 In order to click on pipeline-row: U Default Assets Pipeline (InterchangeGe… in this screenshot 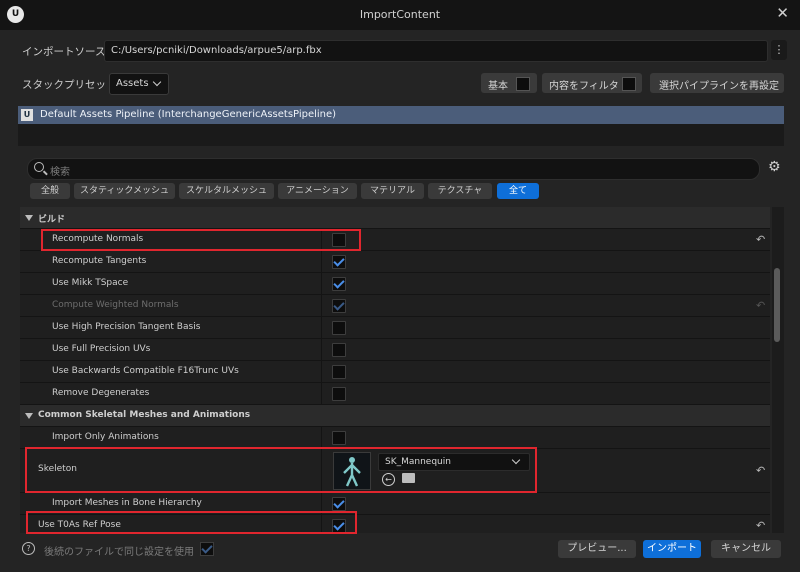, I will do `click(401, 115)`.